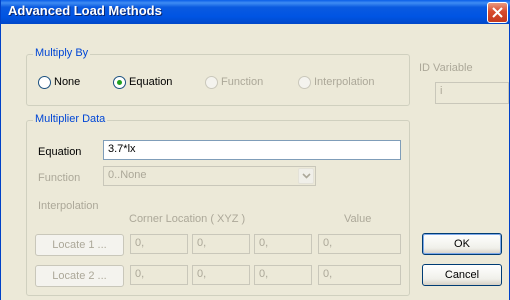  What do you see at coordinates (252, 150) in the screenshot?
I see `equation-field: 3.7*lx` at bounding box center [252, 150].